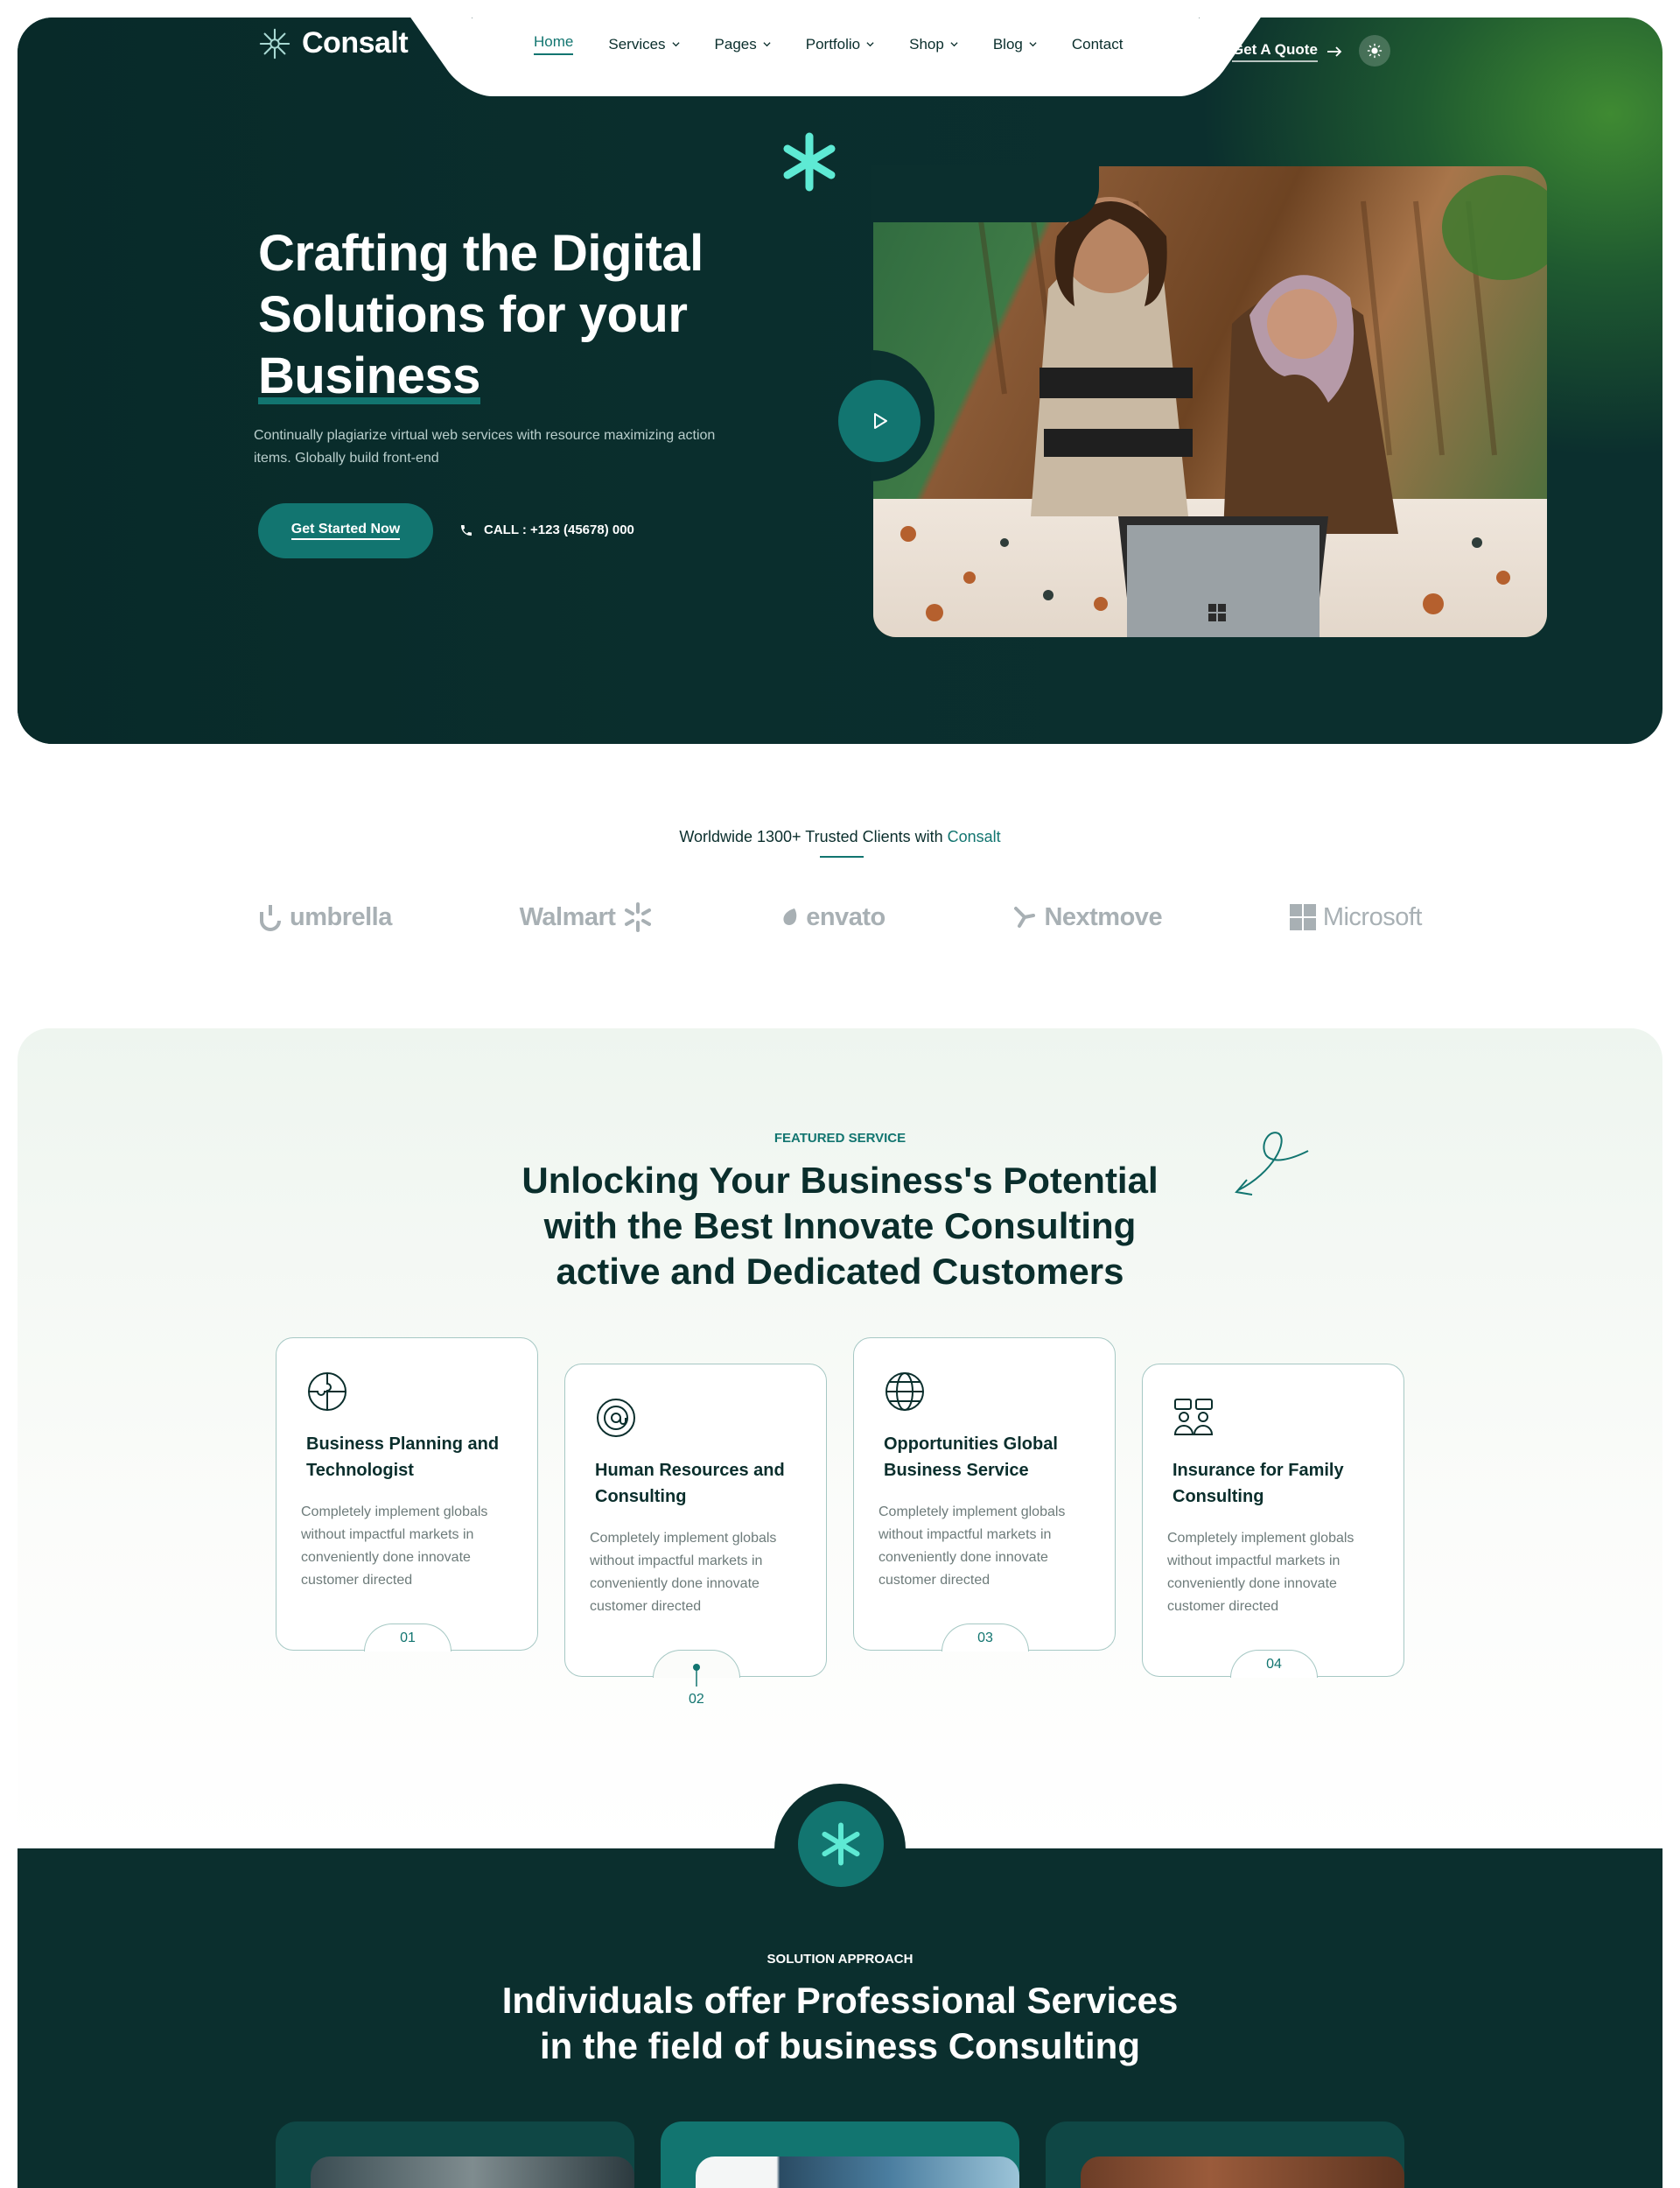 The image size is (1680, 2188). What do you see at coordinates (638, 917) in the screenshot?
I see `walmart-spark-icon` at bounding box center [638, 917].